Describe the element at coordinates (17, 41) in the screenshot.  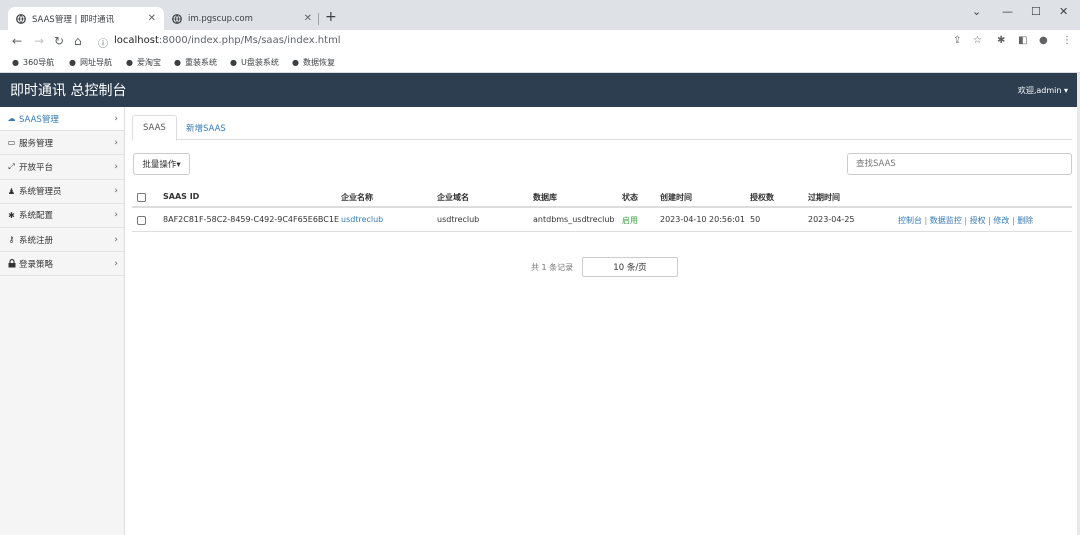
I see `back-arrow-icon: ←` at that location.